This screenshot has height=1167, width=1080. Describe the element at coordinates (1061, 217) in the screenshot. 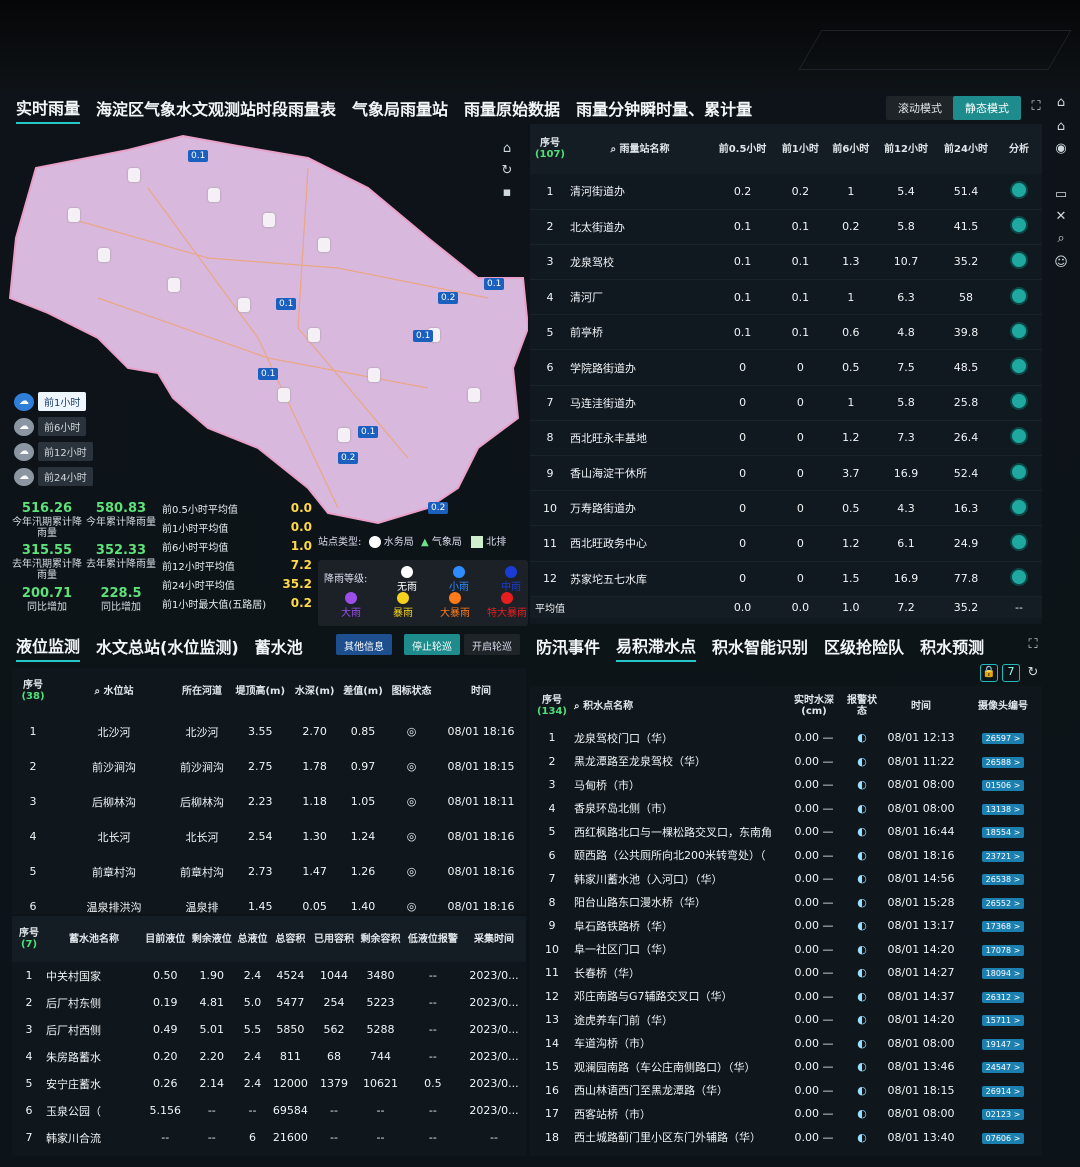

I see `side-close-icon: ✕` at that location.